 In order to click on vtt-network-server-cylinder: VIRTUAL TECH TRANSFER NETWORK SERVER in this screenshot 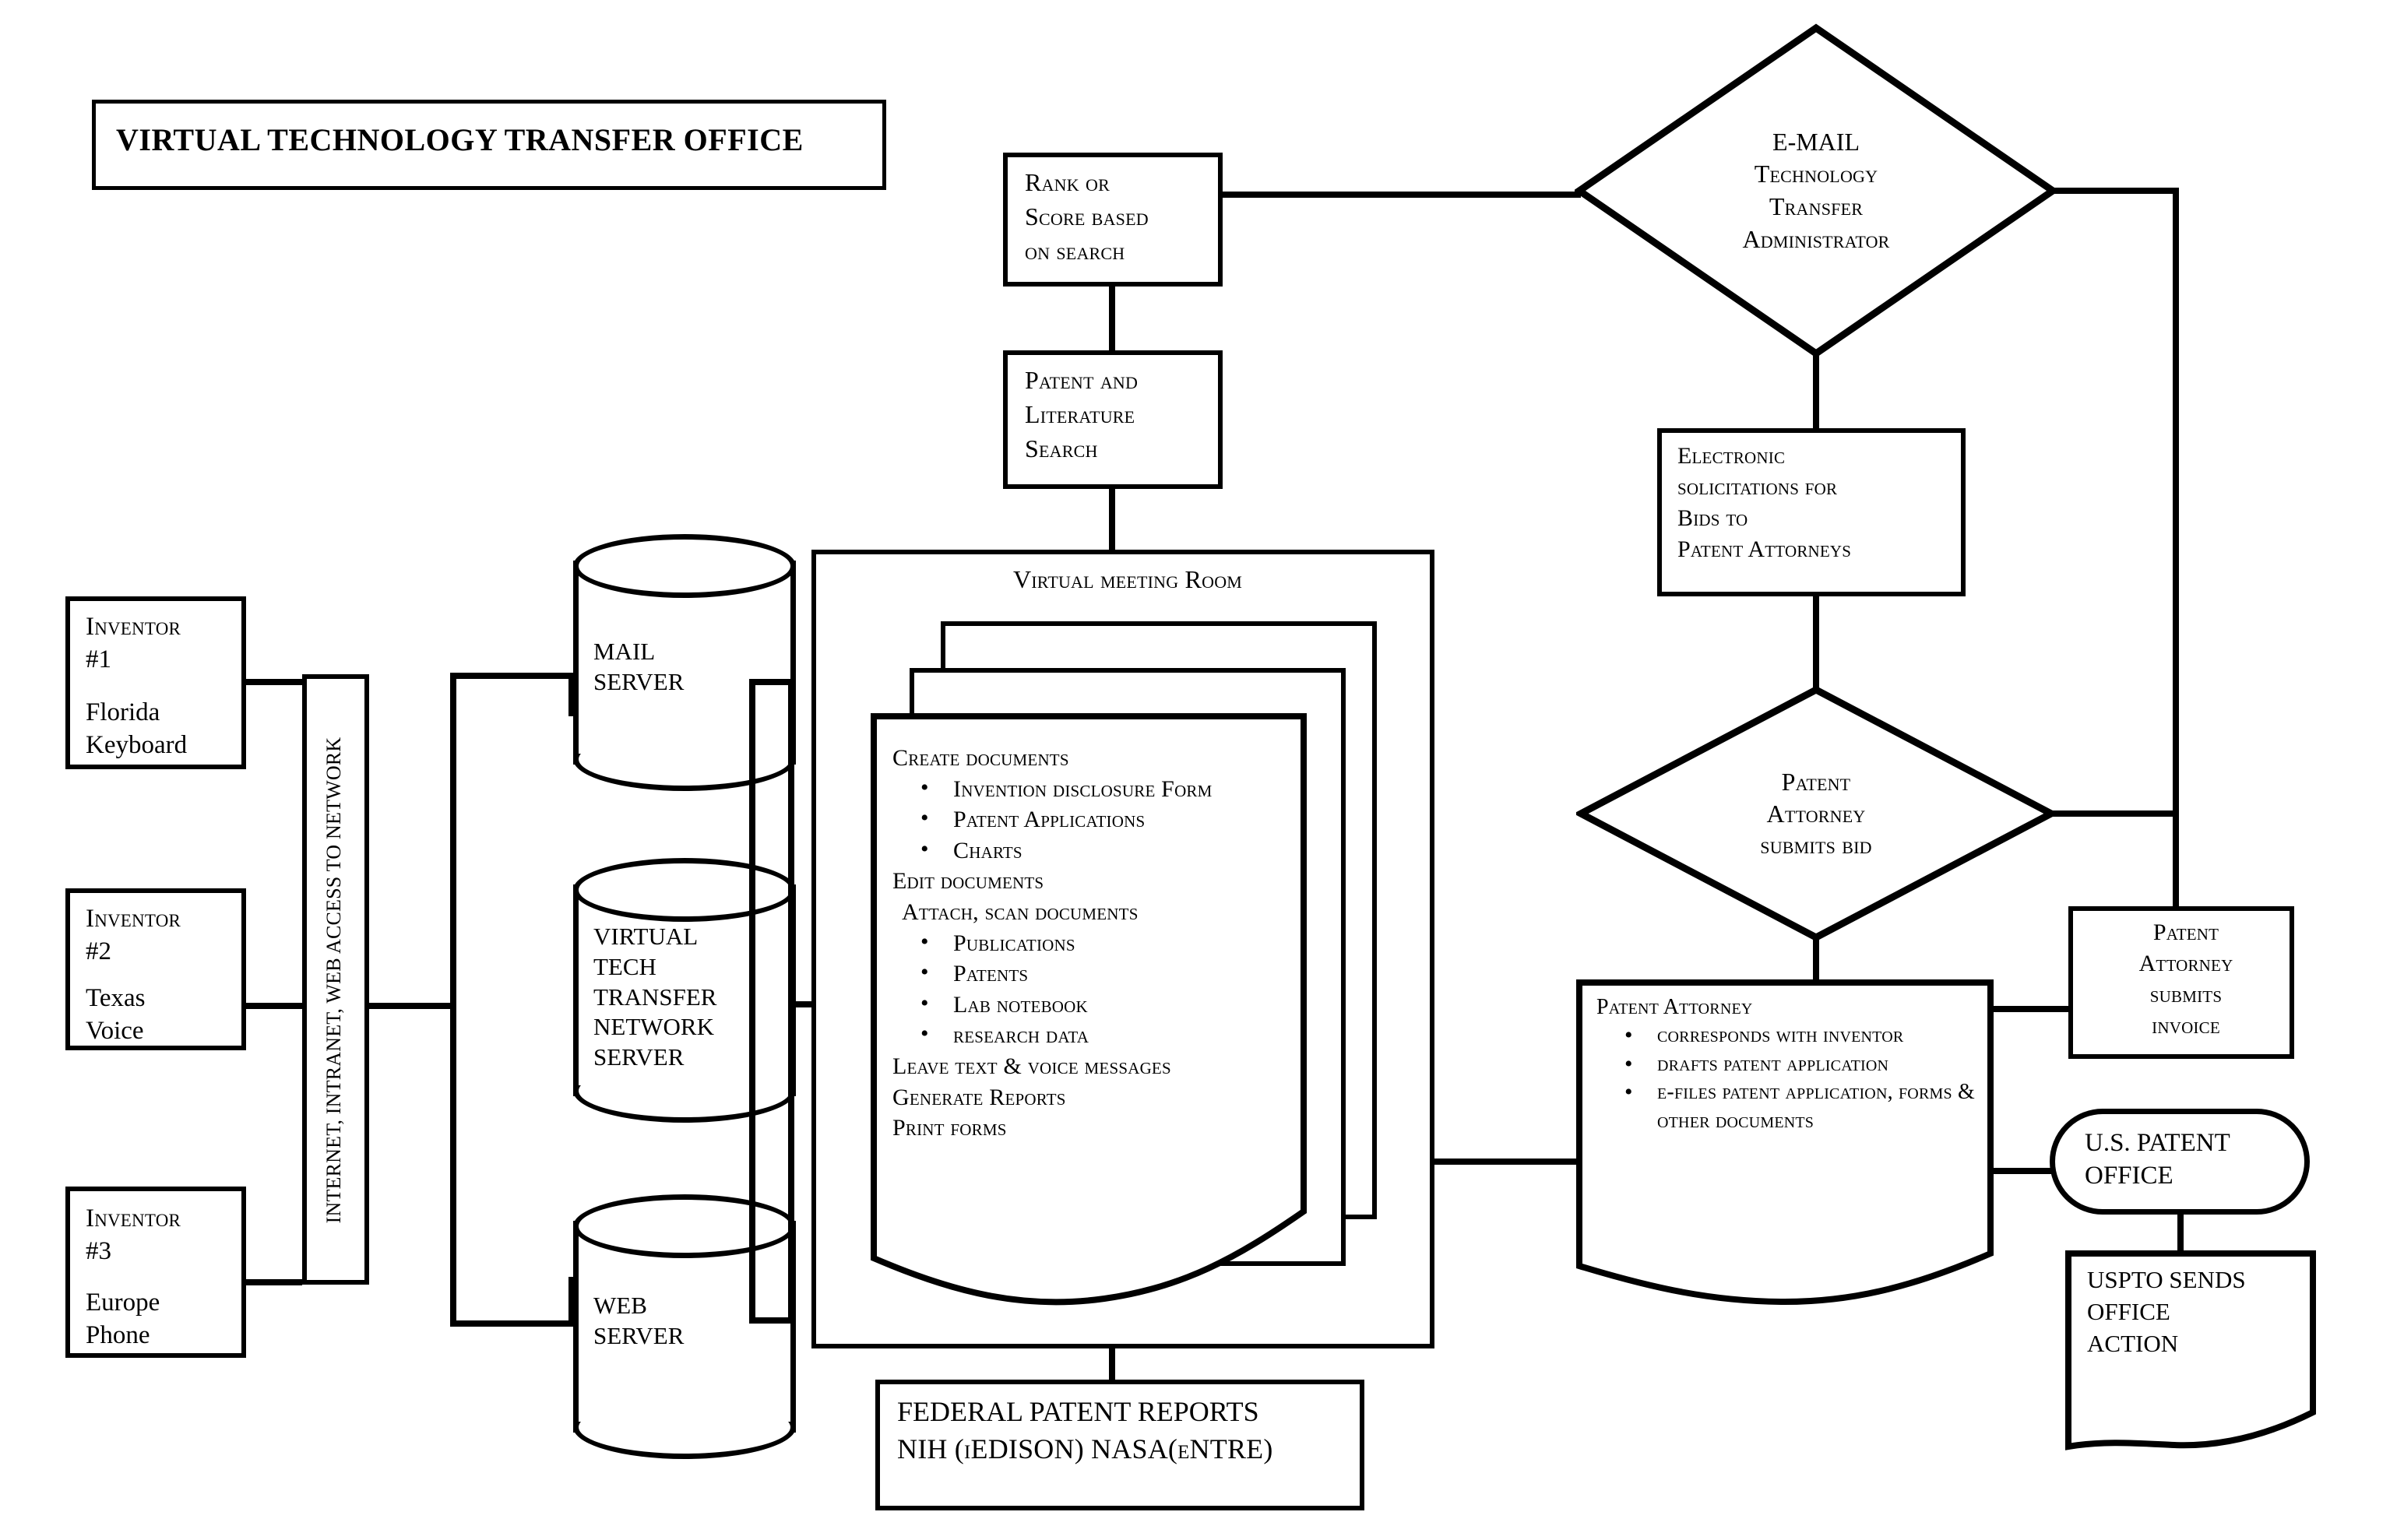, I will do `click(684, 990)`.